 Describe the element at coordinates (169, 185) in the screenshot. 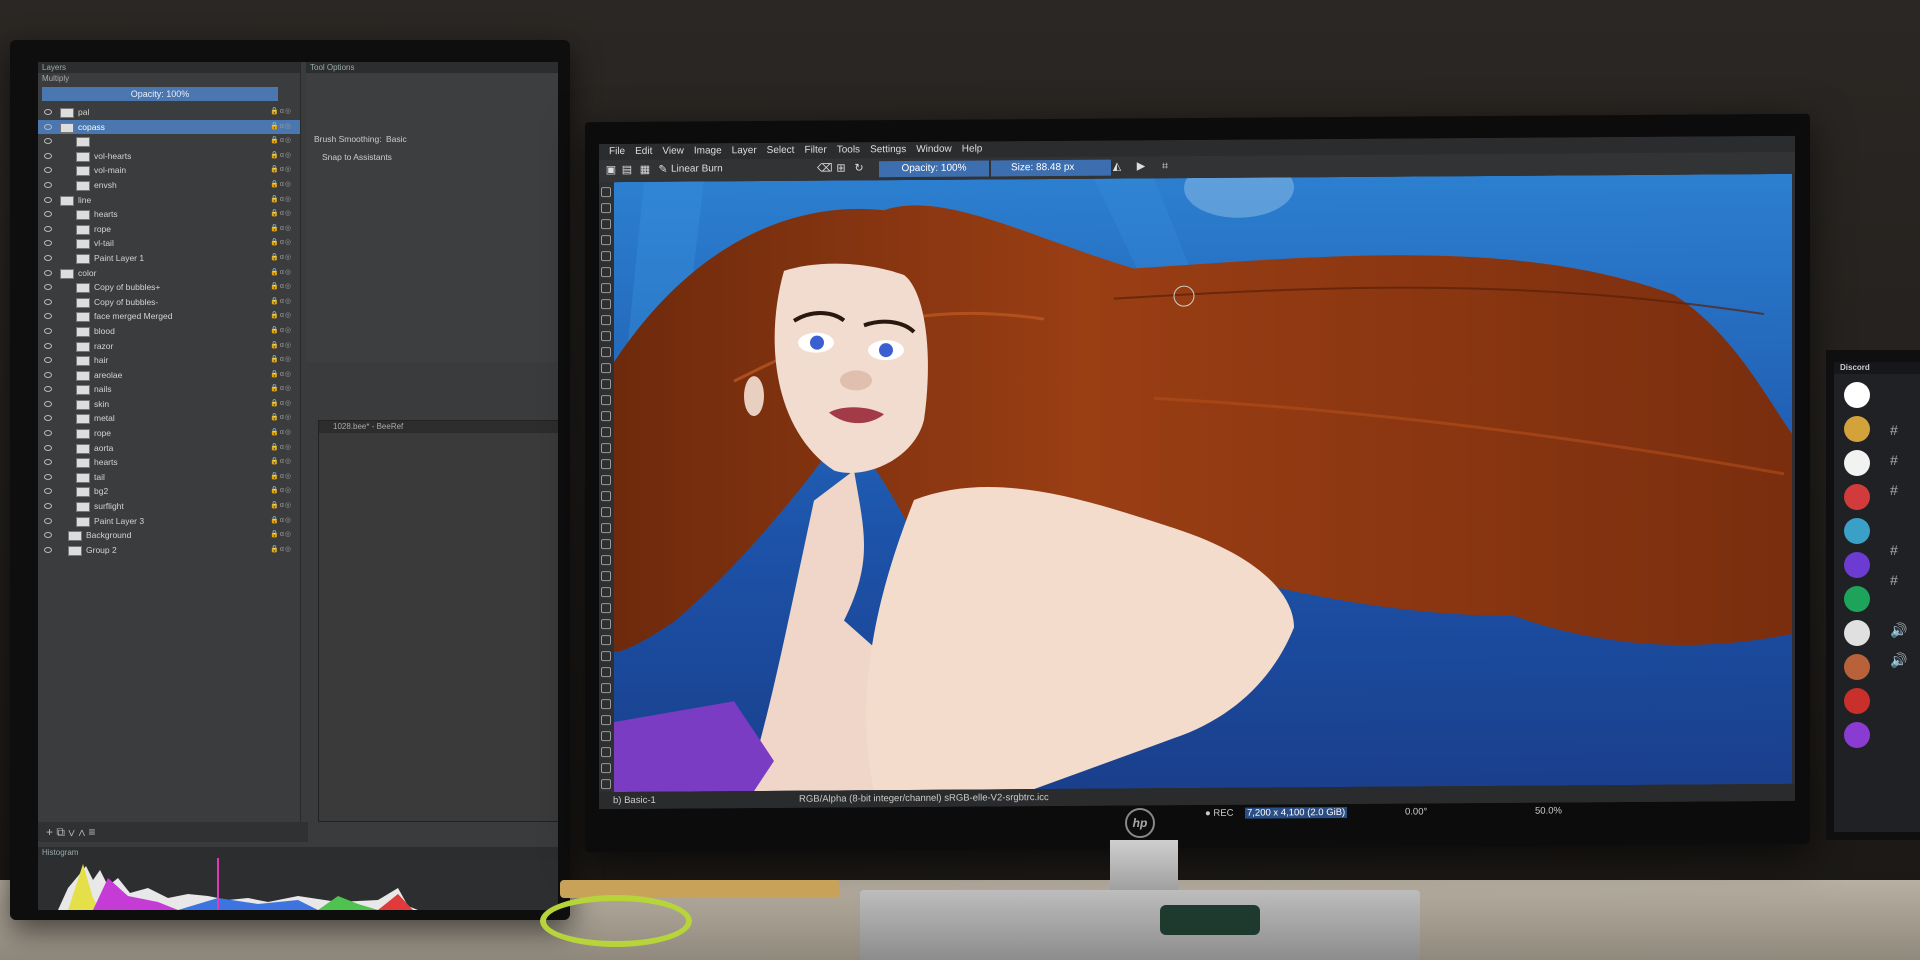

I see `layer-row: envsh 🔒α◎` at that location.